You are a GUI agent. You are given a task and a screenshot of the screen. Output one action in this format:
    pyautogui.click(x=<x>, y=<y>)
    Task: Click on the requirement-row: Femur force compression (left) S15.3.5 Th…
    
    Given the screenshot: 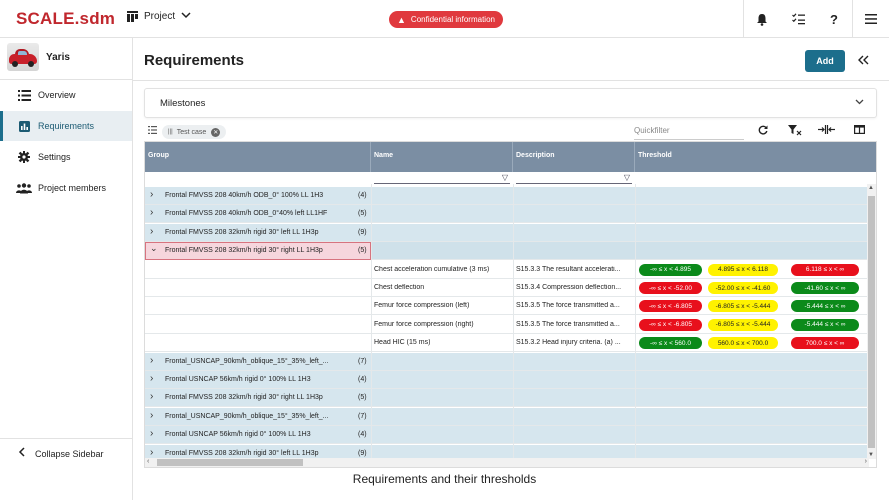 What is the action you would take?
    pyautogui.click(x=507, y=306)
    